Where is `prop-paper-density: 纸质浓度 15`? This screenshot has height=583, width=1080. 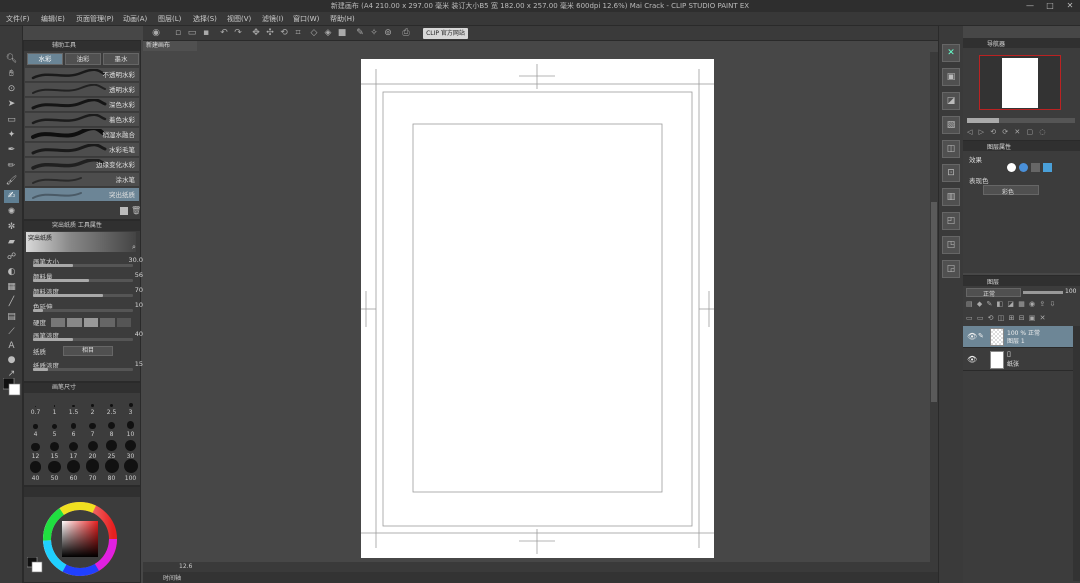
prop-paper-density: 纸质浓度 15 is located at coordinates (96, 366).